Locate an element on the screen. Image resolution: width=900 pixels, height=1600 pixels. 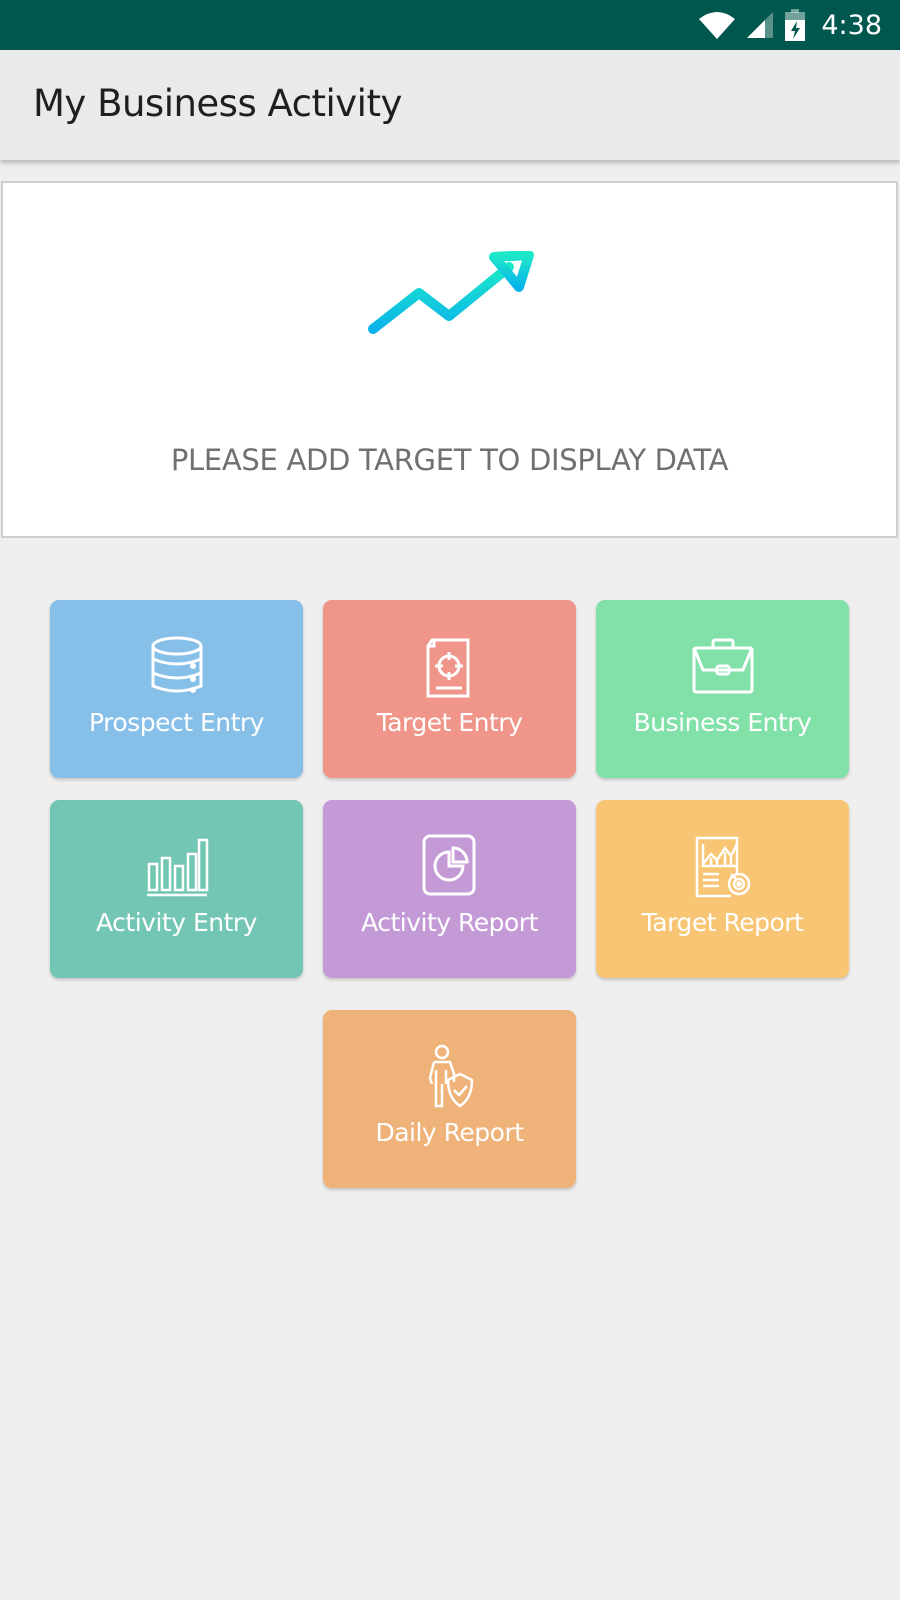
status-icons: 4:38 is located at coordinates (790, 25).